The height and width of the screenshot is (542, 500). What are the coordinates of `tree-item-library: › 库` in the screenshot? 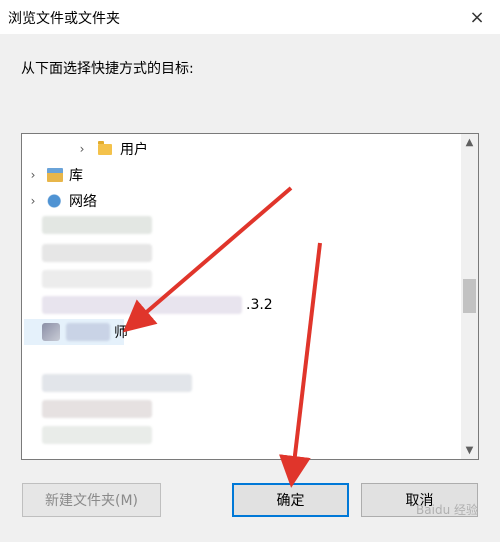 It's located at (55, 175).